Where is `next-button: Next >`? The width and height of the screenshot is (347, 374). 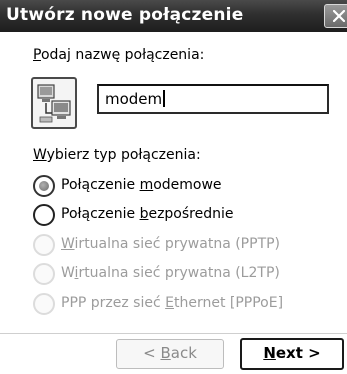
next-button: Next > is located at coordinates (292, 354).